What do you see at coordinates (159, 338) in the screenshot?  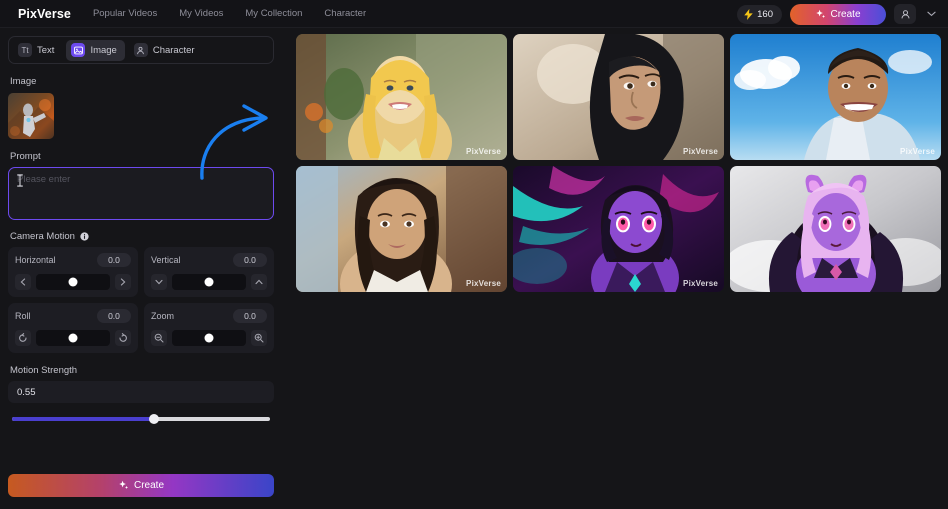 I see `zoom-out-icon` at bounding box center [159, 338].